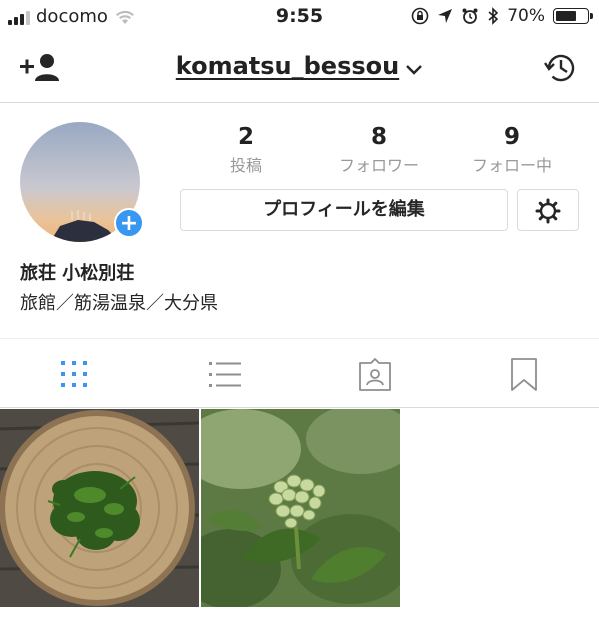 The width and height of the screenshot is (599, 640). What do you see at coordinates (445, 16) in the screenshot?
I see `location-icon` at bounding box center [445, 16].